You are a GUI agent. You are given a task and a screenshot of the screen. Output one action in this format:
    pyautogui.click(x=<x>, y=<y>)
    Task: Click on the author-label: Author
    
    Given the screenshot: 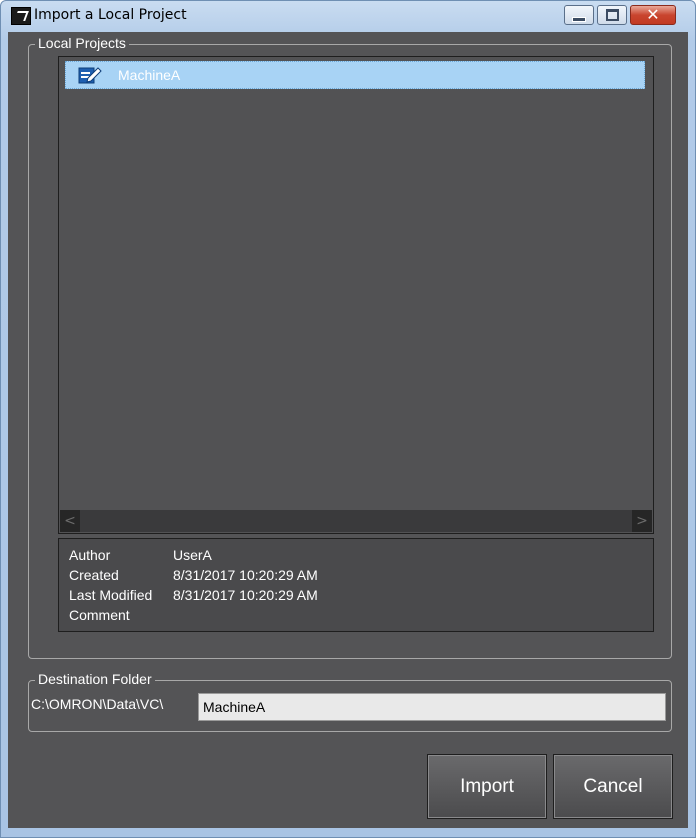 What is the action you would take?
    pyautogui.click(x=90, y=555)
    